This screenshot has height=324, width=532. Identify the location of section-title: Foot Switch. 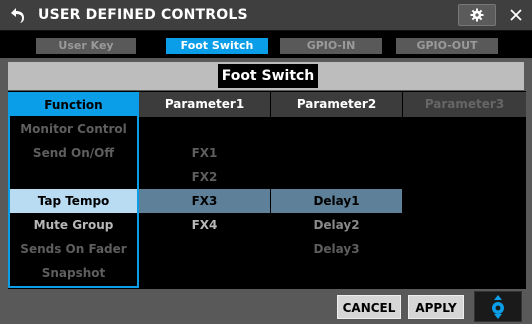
(268, 76).